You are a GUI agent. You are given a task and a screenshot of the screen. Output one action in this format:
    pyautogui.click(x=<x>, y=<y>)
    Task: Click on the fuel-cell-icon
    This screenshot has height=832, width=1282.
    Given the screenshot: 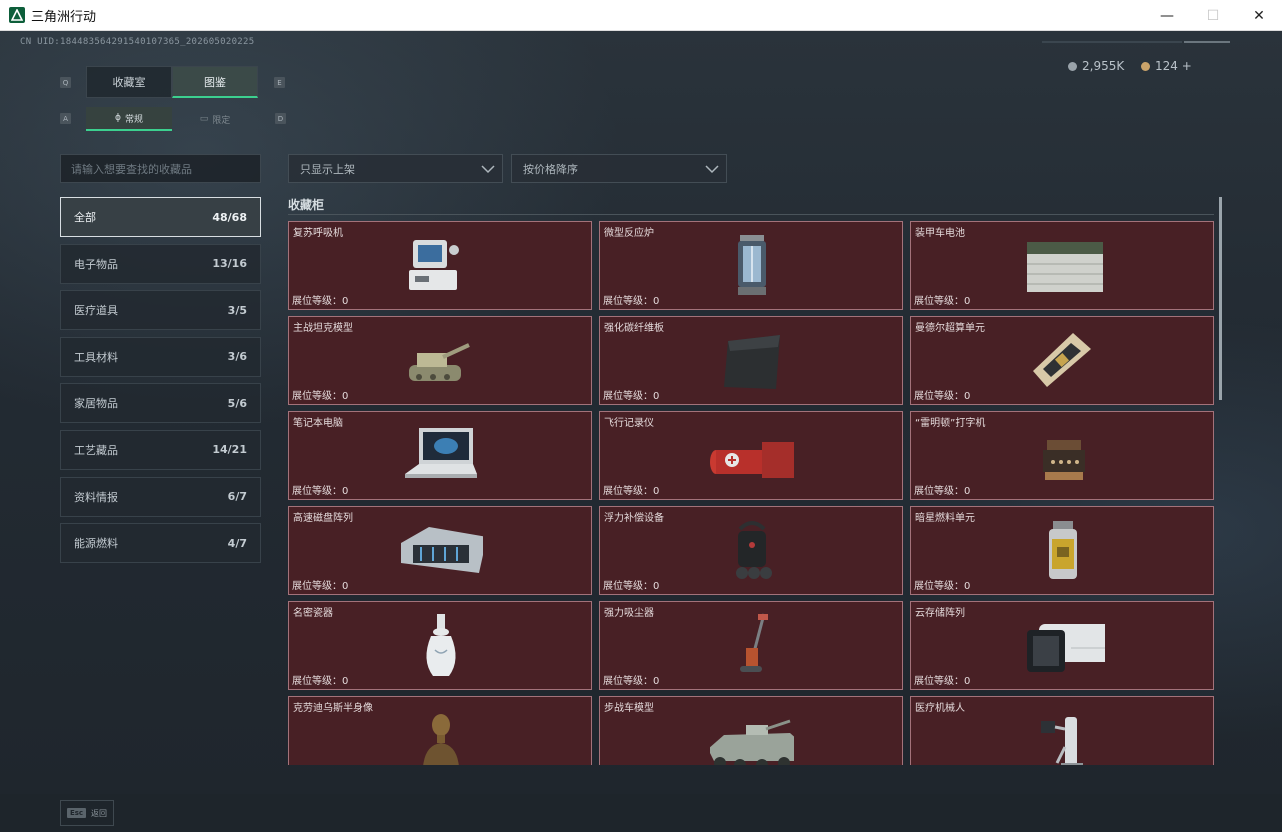 What is the action you would take?
    pyautogui.click(x=1063, y=550)
    